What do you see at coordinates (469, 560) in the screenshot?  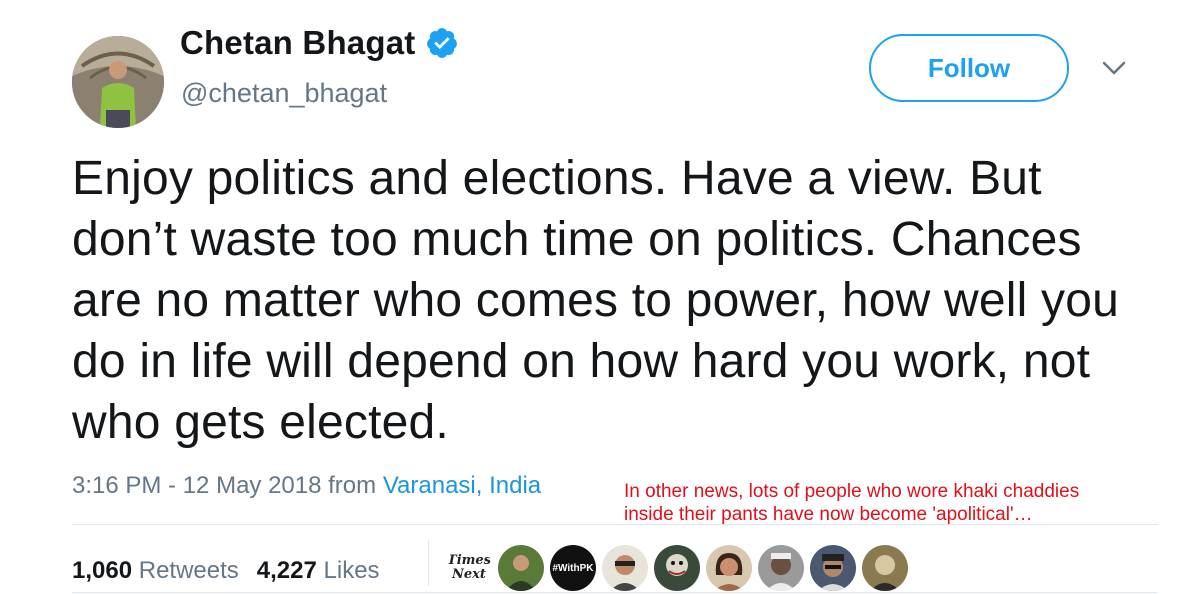 I see `liker-logo-line-1: Times` at bounding box center [469, 560].